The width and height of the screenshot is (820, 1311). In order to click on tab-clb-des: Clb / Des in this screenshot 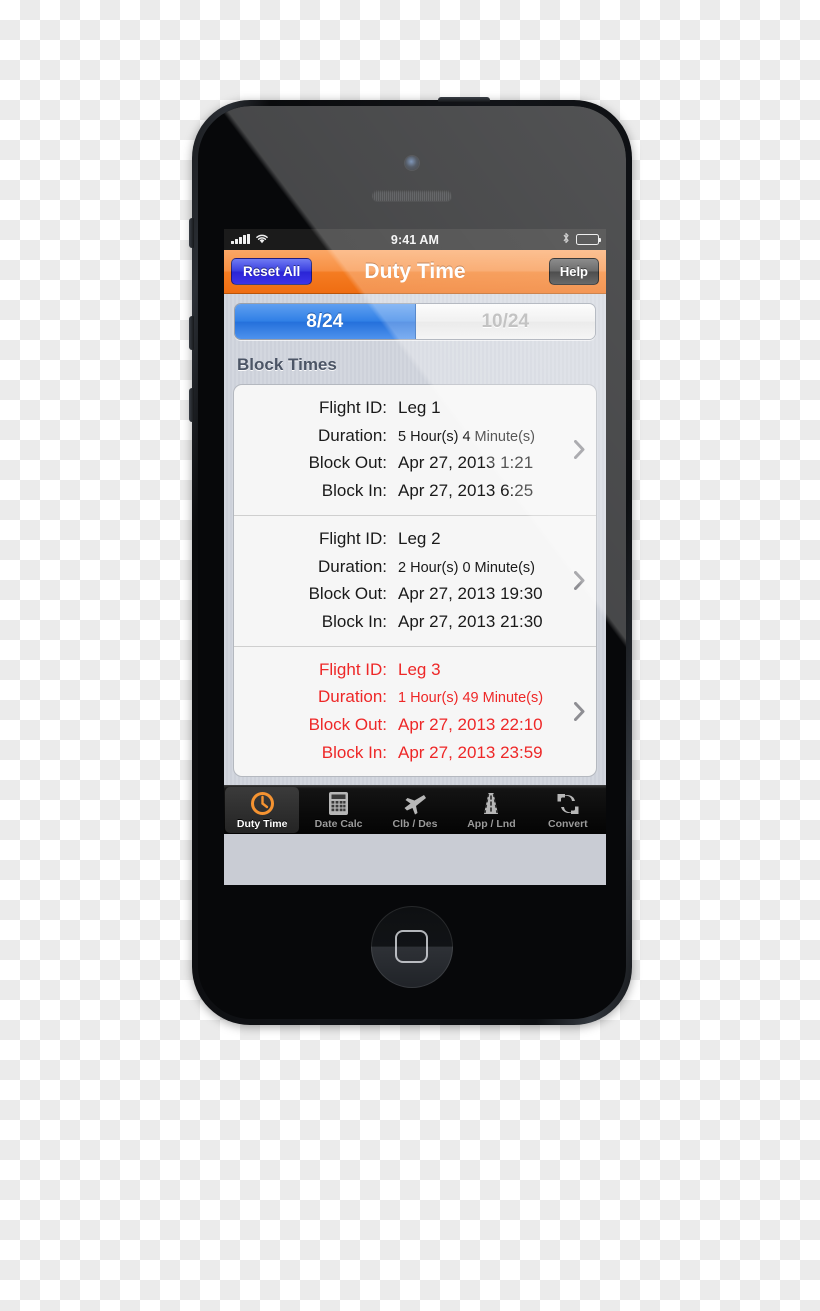, I will do `click(415, 810)`.